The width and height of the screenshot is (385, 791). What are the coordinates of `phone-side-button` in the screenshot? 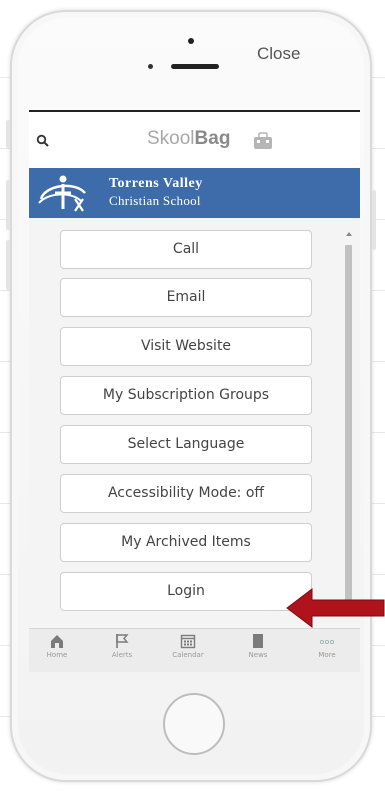 It's located at (8, 134).